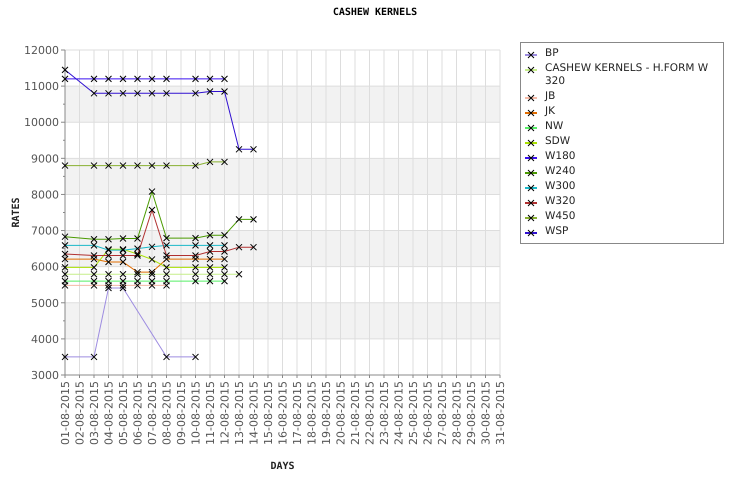 The width and height of the screenshot is (750, 500). Describe the element at coordinates (123, 413) in the screenshot. I see `x-tick-label: 05-08-2015` at that location.